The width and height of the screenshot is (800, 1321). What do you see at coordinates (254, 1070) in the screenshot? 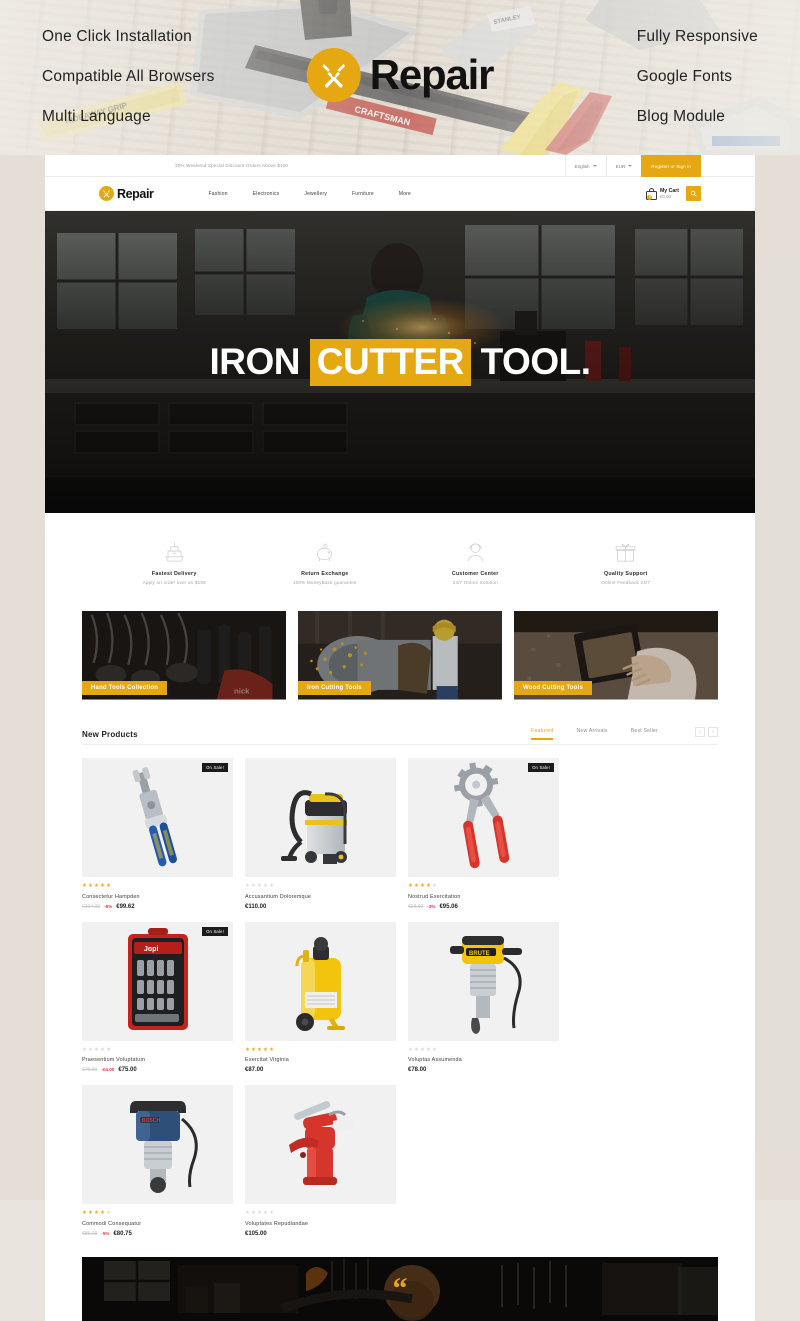
I see `current-price: €87.00` at bounding box center [254, 1070].